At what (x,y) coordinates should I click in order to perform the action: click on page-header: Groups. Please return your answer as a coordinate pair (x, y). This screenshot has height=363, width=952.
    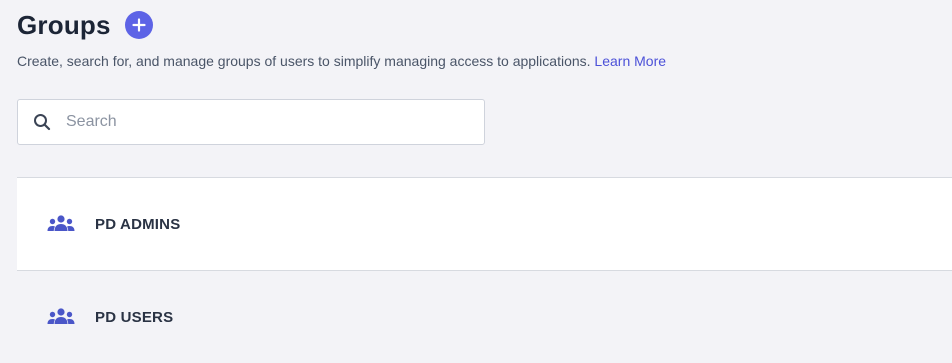
    Looking at the image, I should click on (85, 25).